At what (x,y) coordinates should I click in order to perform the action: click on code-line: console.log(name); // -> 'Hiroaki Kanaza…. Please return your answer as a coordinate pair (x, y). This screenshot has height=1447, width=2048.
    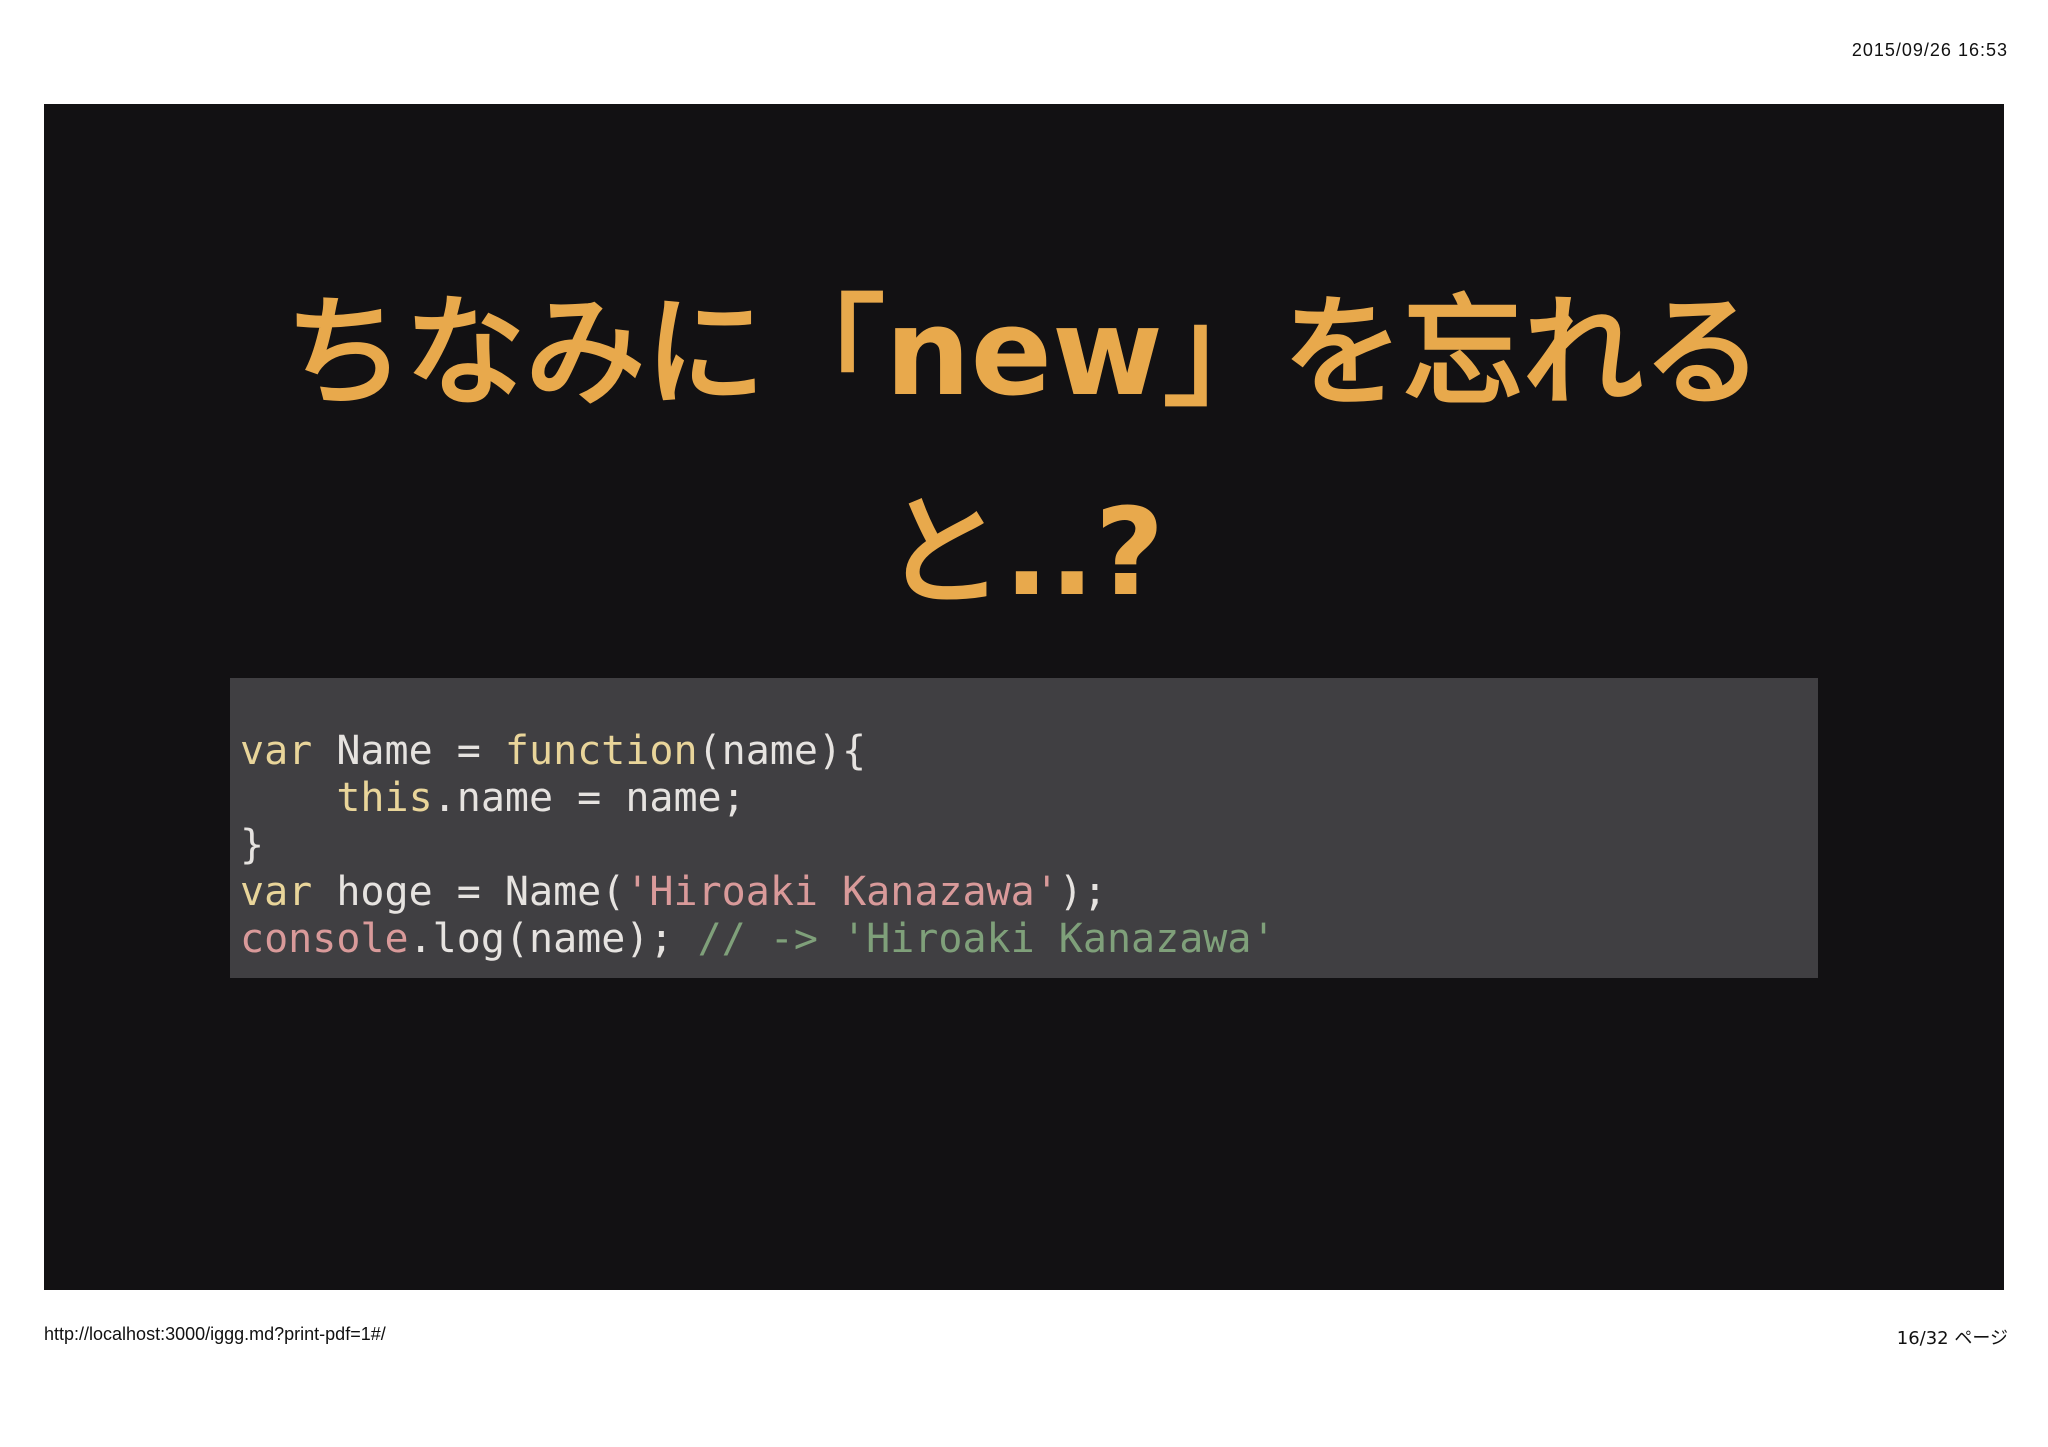
    Looking at the image, I should click on (1029, 939).